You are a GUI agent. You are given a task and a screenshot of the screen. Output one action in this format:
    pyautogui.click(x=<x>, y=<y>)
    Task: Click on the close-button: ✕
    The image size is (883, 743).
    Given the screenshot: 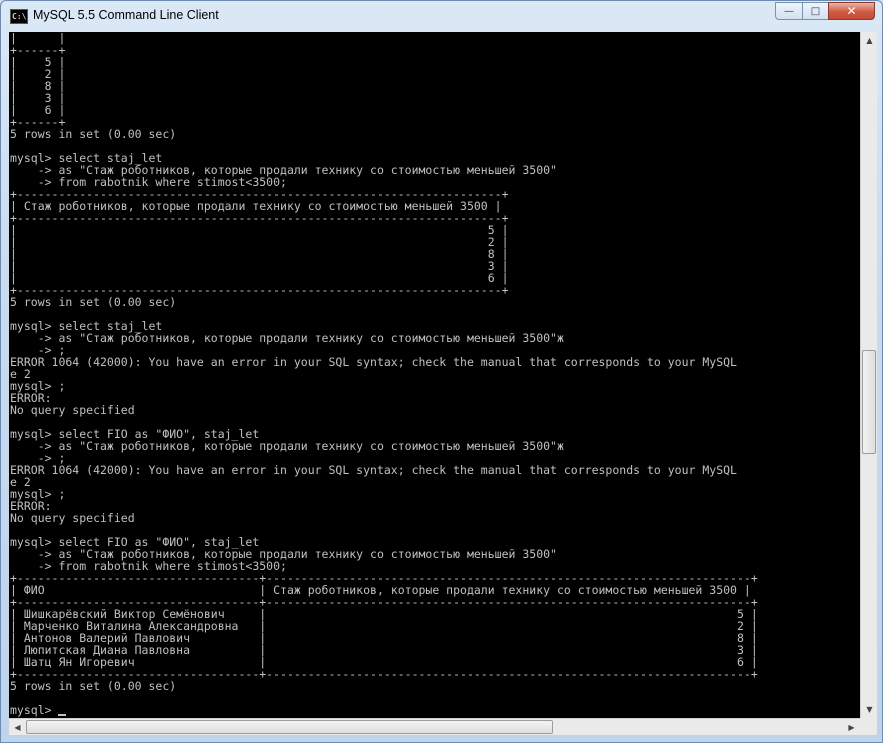 What is the action you would take?
    pyautogui.click(x=851, y=11)
    